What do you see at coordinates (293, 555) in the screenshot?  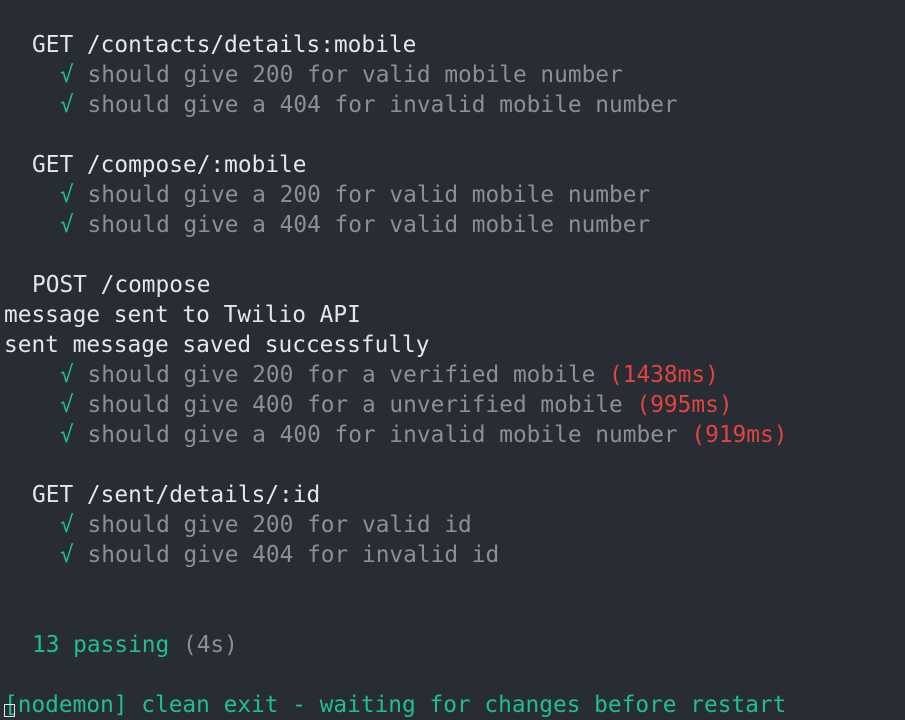 I see `test-title: should give 404 for invalid id` at bounding box center [293, 555].